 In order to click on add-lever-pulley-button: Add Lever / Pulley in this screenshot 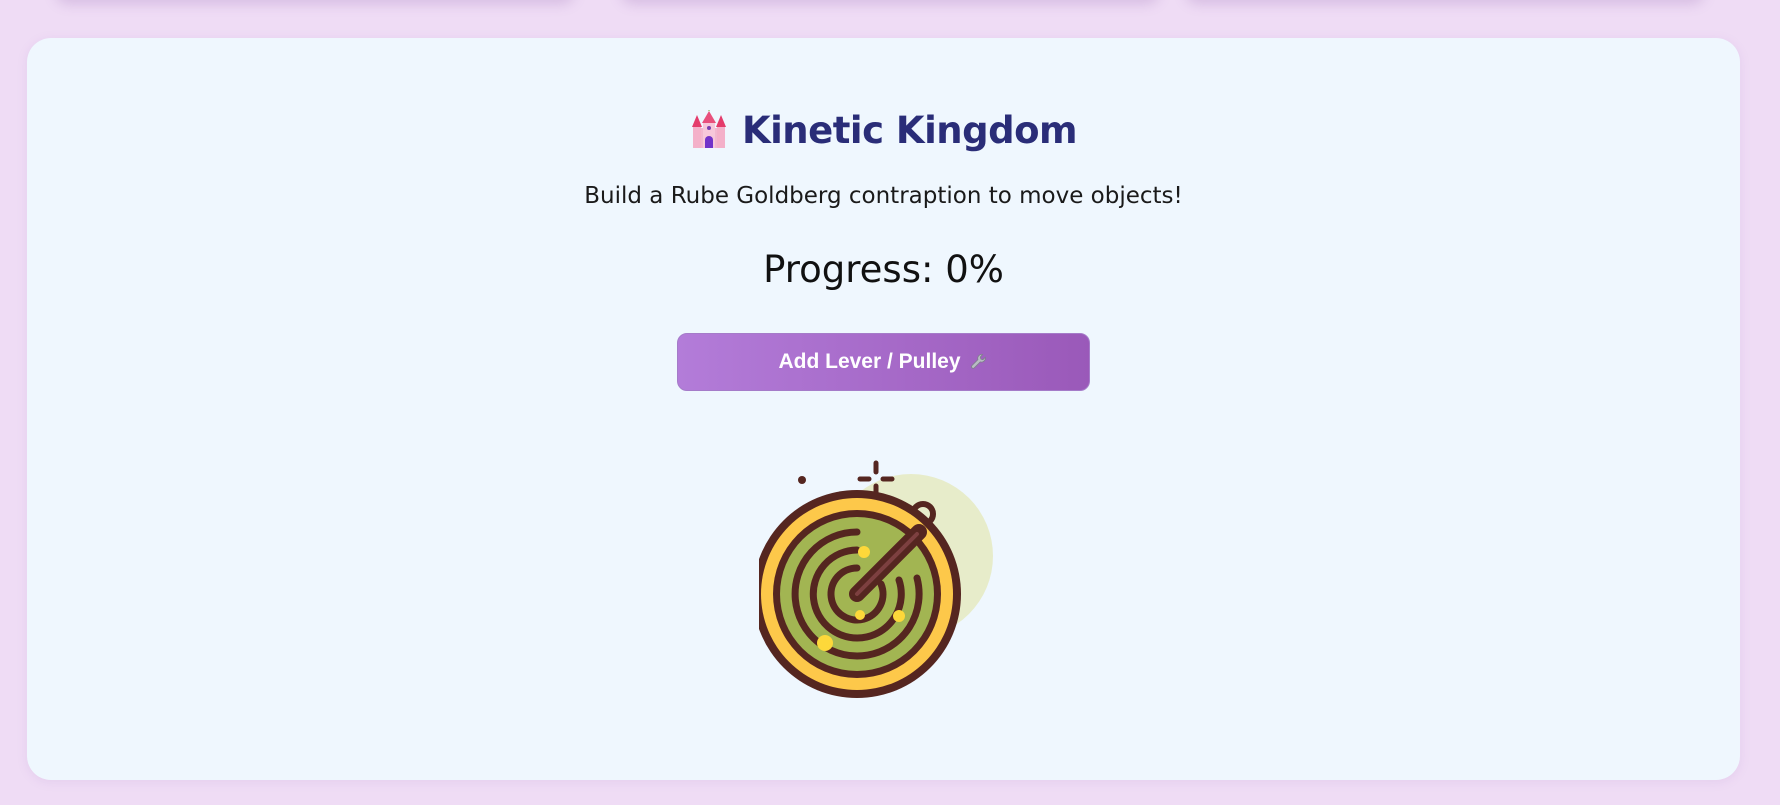, I will do `click(883, 362)`.